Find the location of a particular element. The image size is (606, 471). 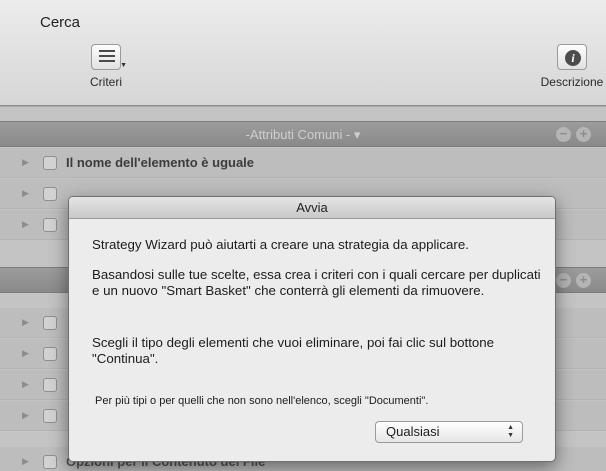

select-arrows-icon: ▲ ▼ is located at coordinates (510, 431).